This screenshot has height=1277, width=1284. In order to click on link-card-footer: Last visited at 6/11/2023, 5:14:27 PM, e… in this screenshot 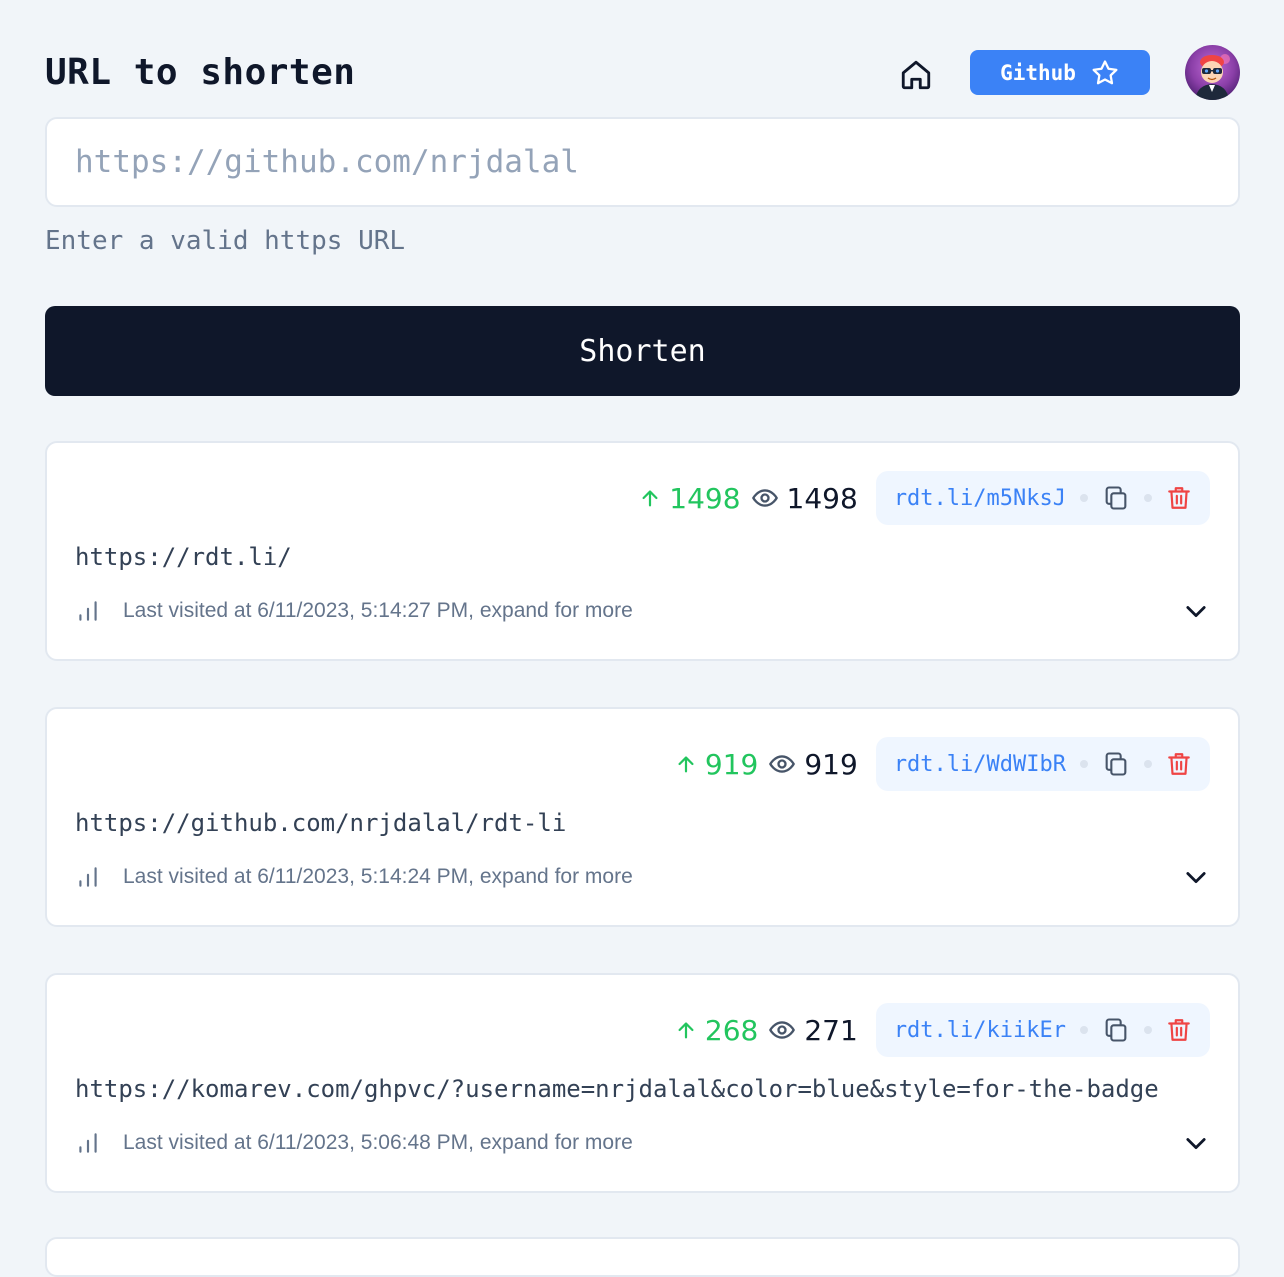, I will do `click(642, 611)`.